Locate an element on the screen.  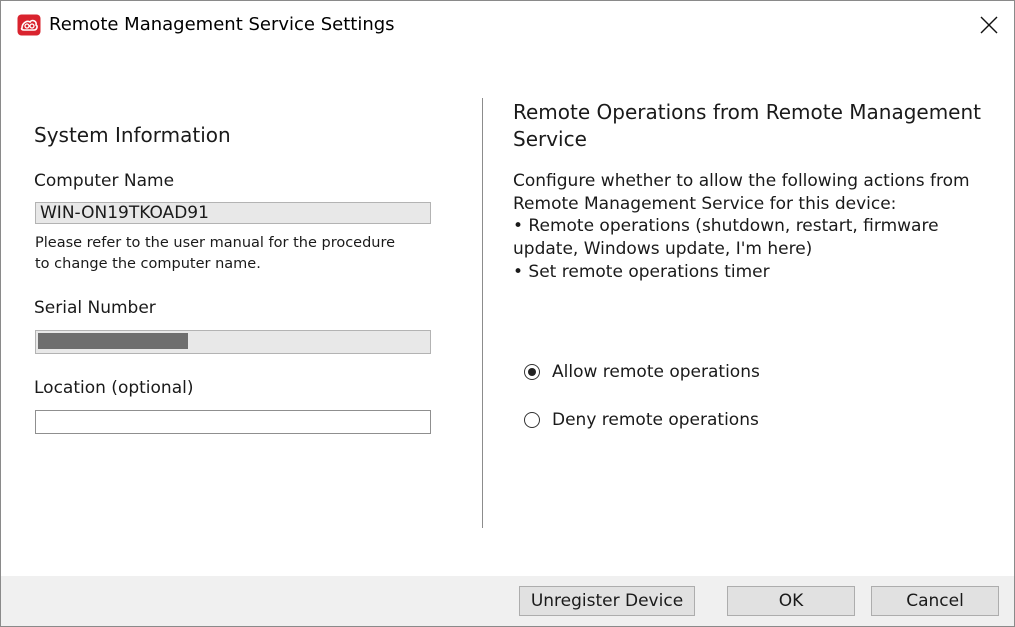
cancel-button: Cancel is located at coordinates (935, 601).